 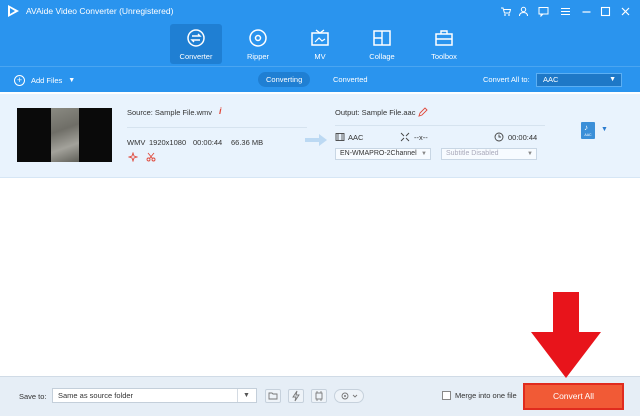 I want to click on red-arrow-down-icon, so click(x=566, y=335).